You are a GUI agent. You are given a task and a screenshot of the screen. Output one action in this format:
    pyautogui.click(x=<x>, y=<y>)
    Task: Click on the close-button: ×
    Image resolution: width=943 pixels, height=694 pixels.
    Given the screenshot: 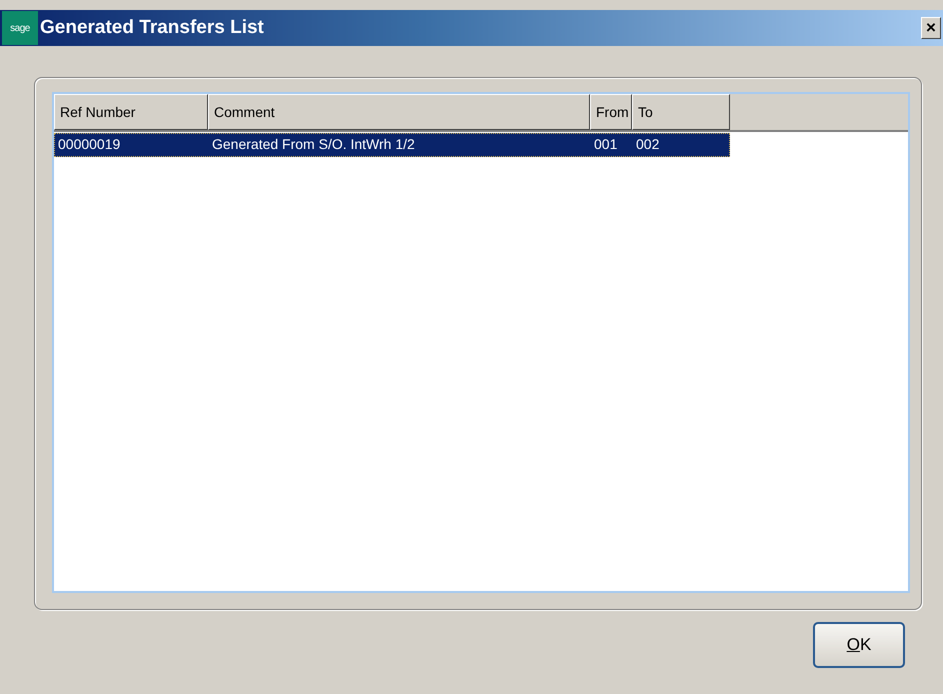 What is the action you would take?
    pyautogui.click(x=931, y=28)
    